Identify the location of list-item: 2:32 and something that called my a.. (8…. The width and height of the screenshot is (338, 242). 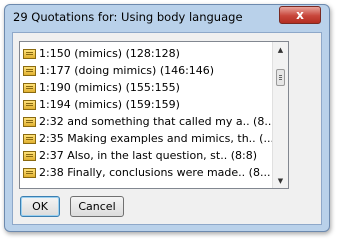
(149, 121).